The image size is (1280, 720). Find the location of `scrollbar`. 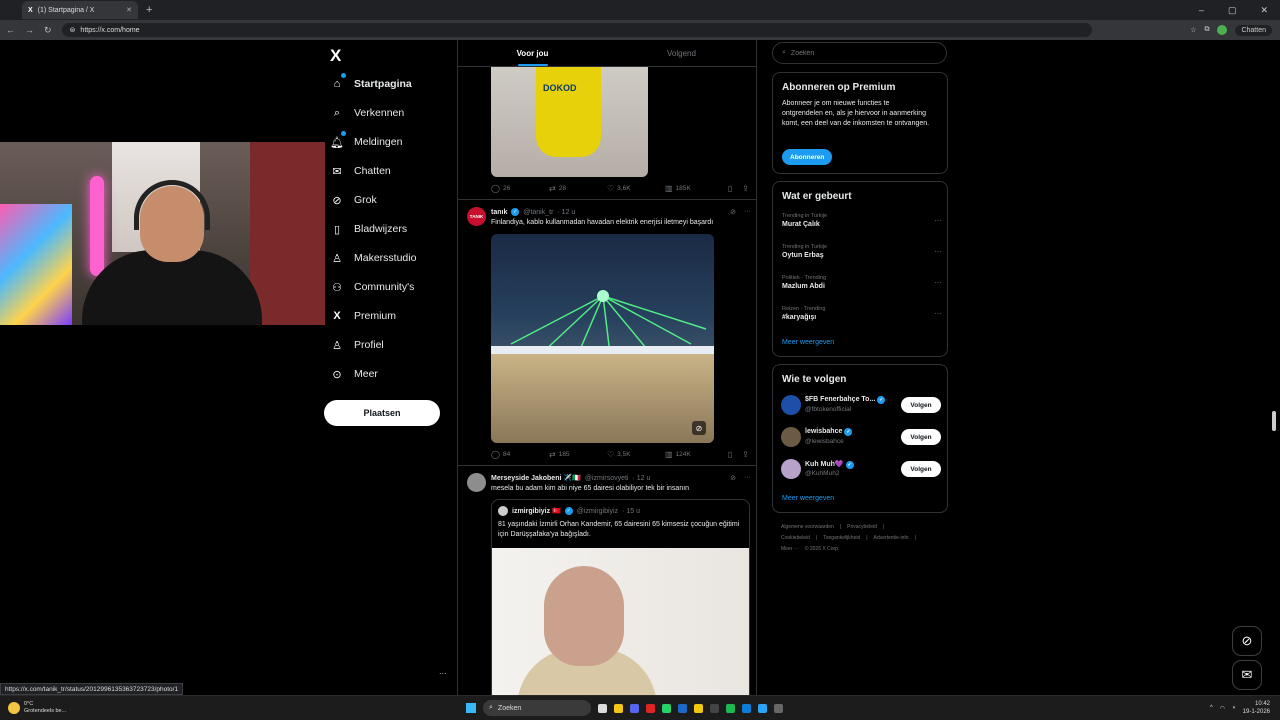

scrollbar is located at coordinates (1274, 421).